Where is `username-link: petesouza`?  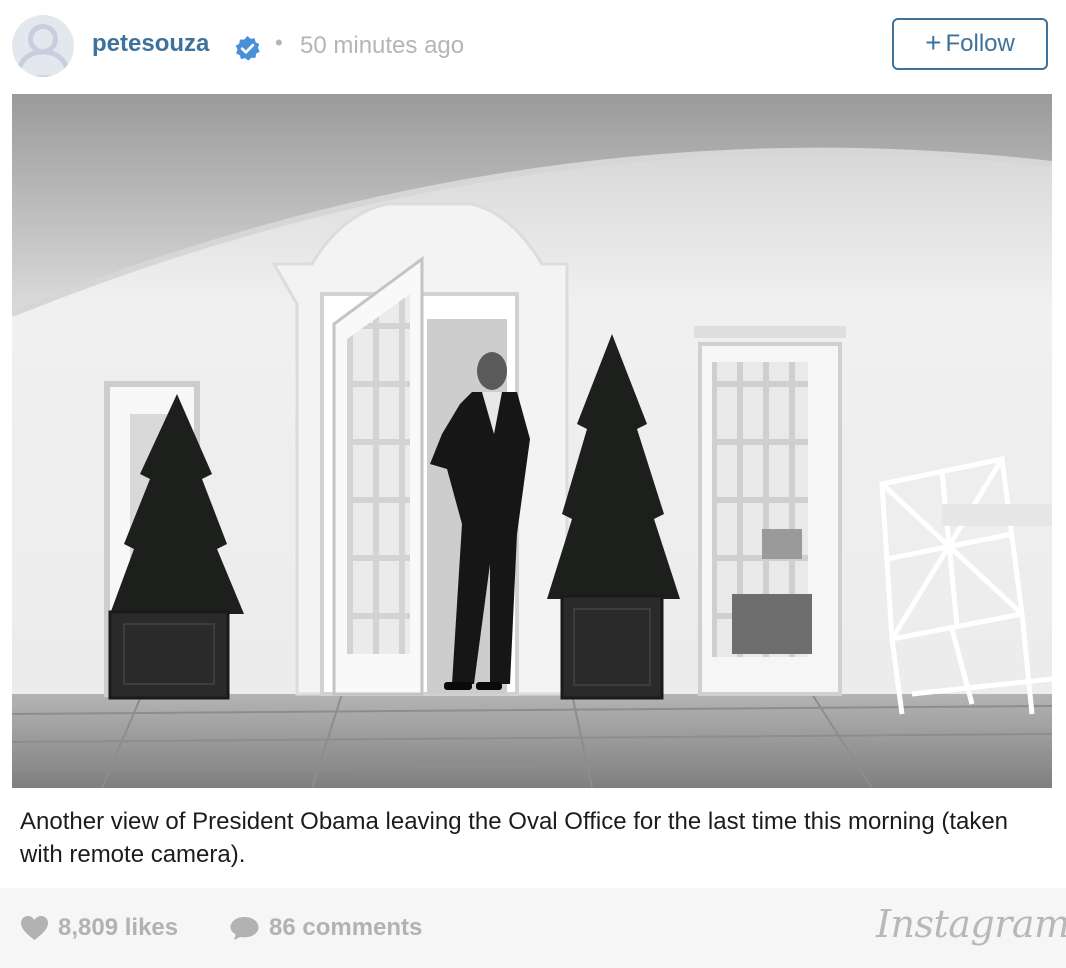
username-link: petesouza is located at coordinates (150, 44).